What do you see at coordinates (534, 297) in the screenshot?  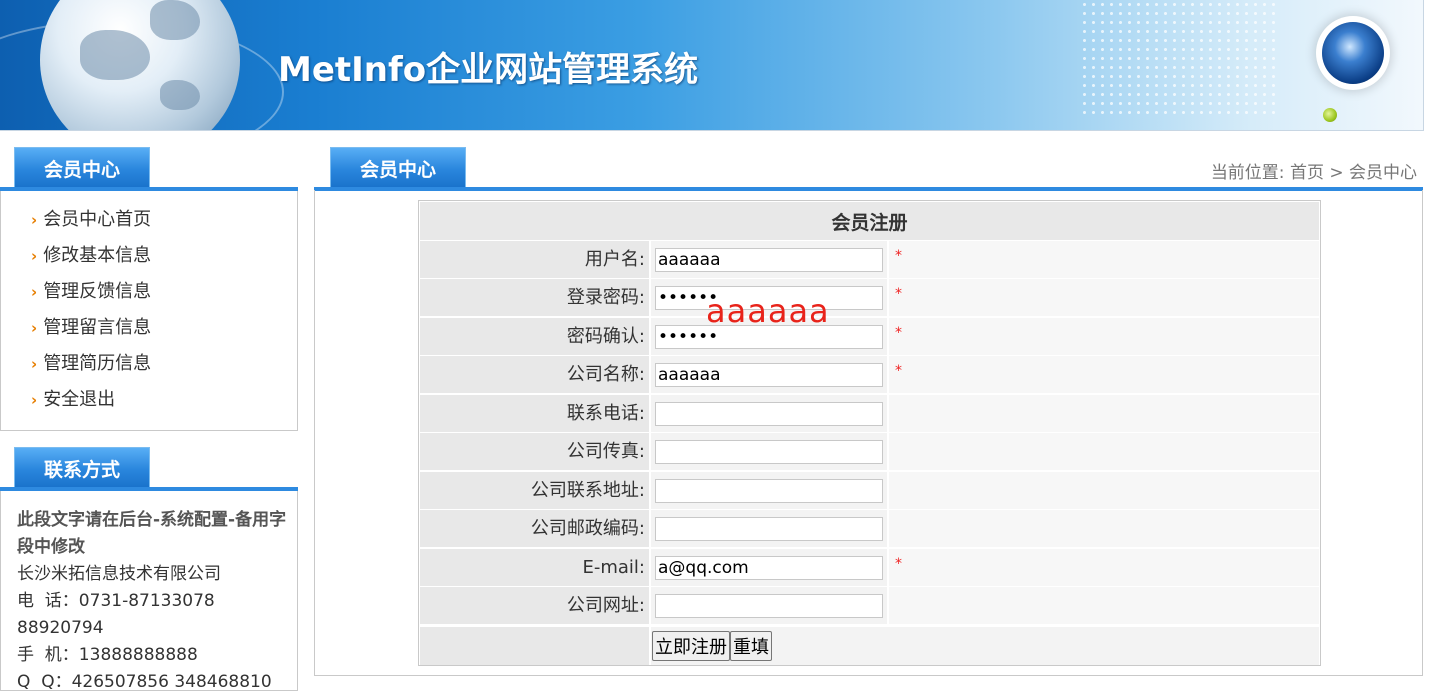 I see `field-label: 登录密码:` at bounding box center [534, 297].